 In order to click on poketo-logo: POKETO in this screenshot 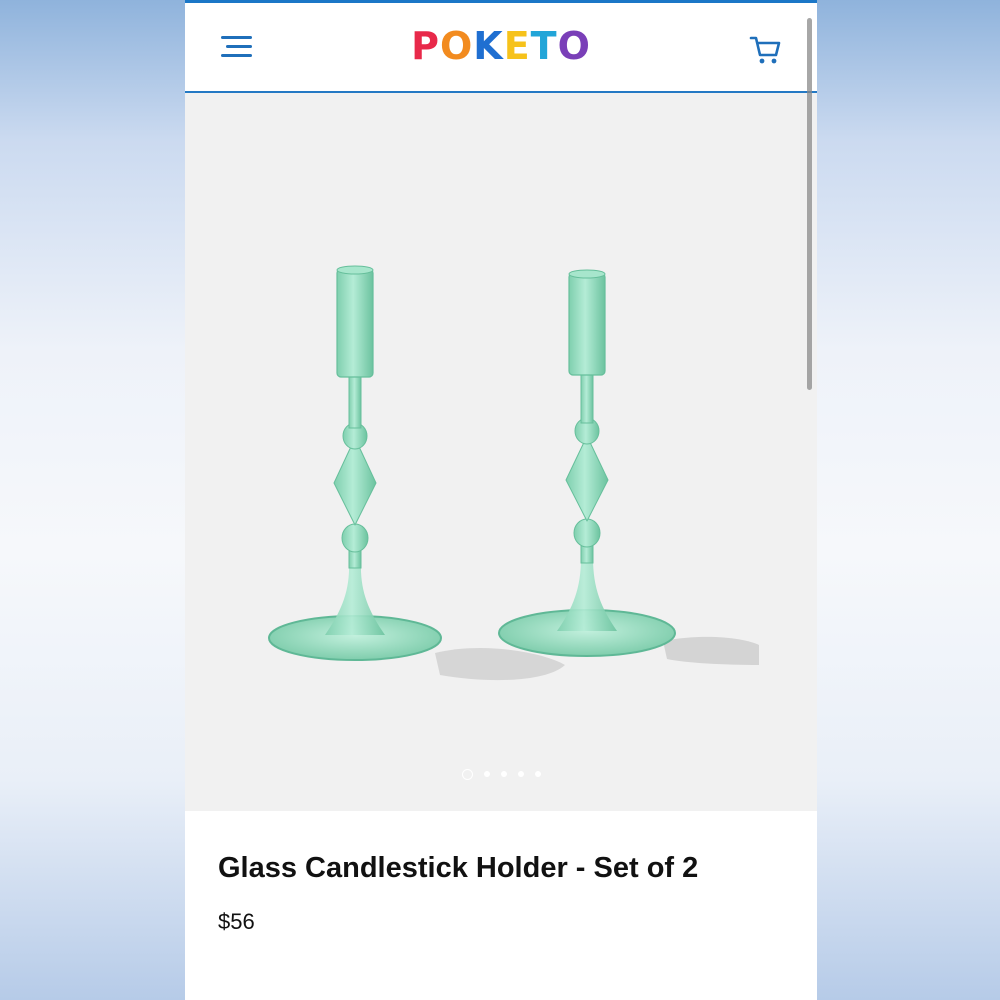, I will do `click(501, 46)`.